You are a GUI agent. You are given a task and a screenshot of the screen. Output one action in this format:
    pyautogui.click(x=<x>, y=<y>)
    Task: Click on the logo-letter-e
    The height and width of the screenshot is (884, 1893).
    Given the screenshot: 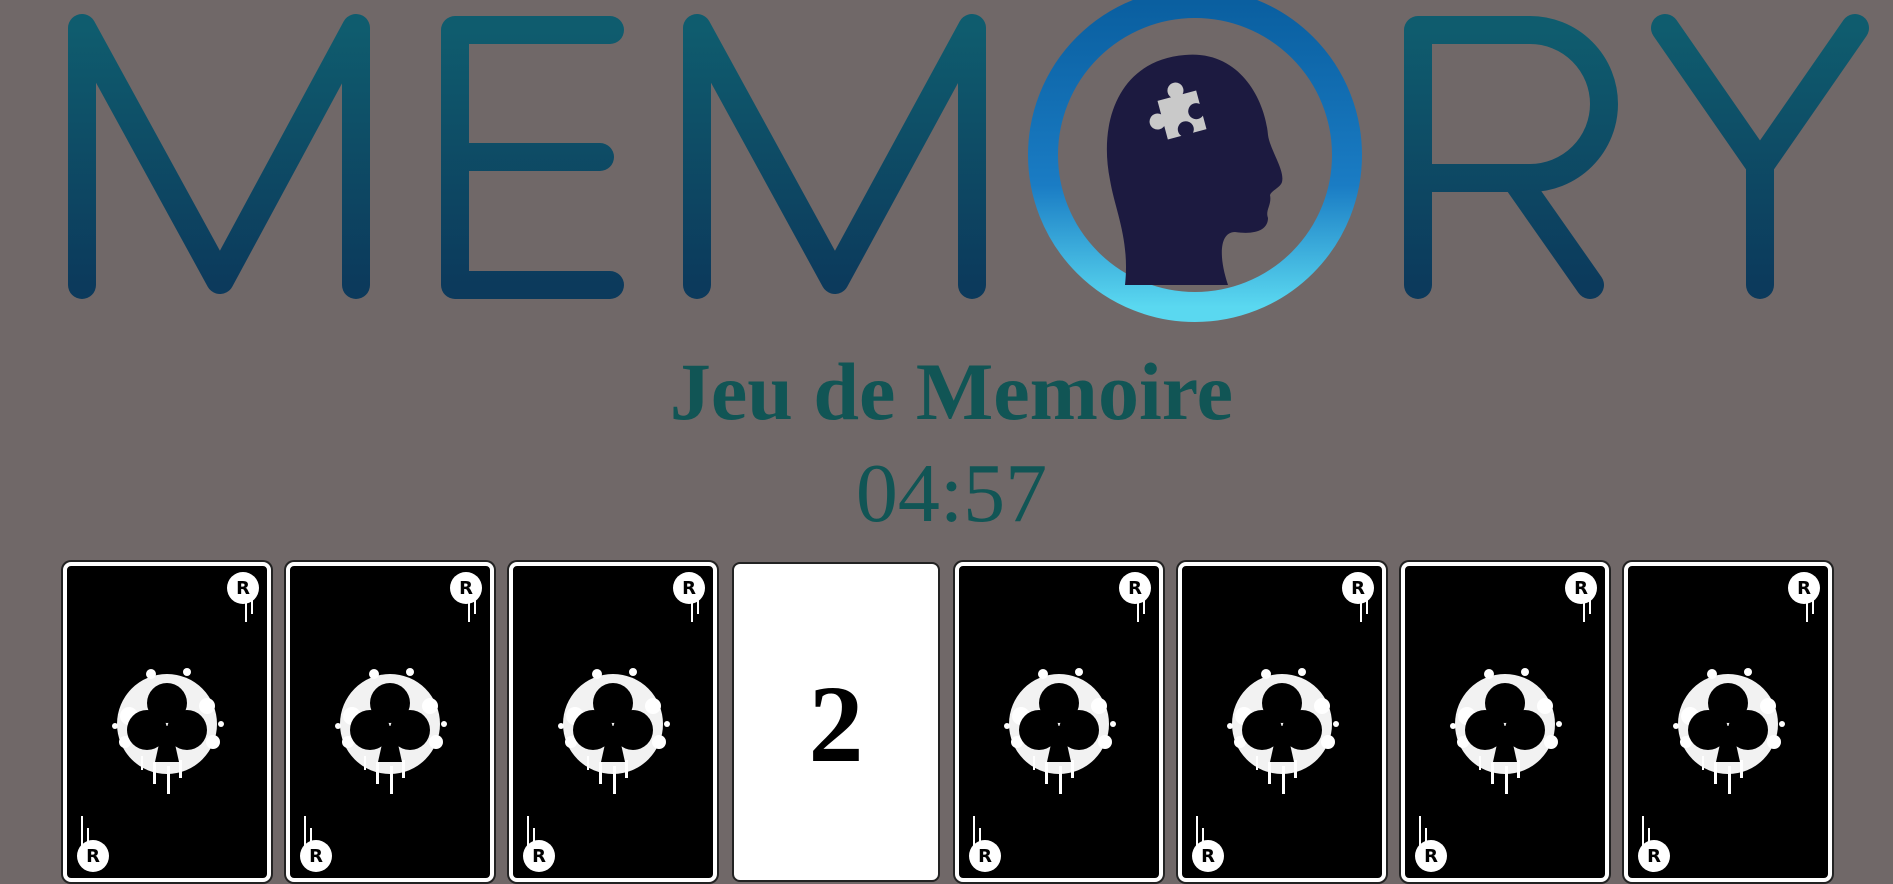 What is the action you would take?
    pyautogui.click(x=532, y=157)
    